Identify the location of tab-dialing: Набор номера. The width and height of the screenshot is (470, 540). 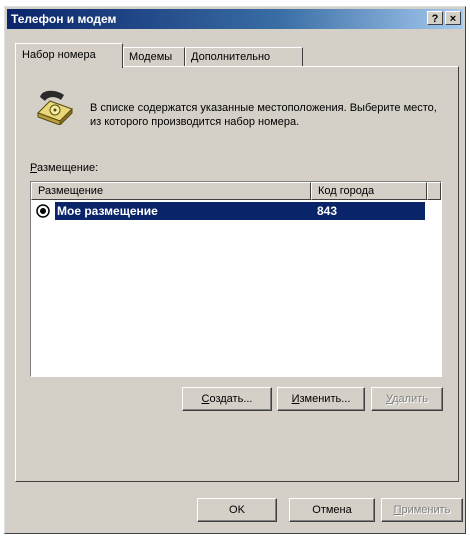
(69, 55).